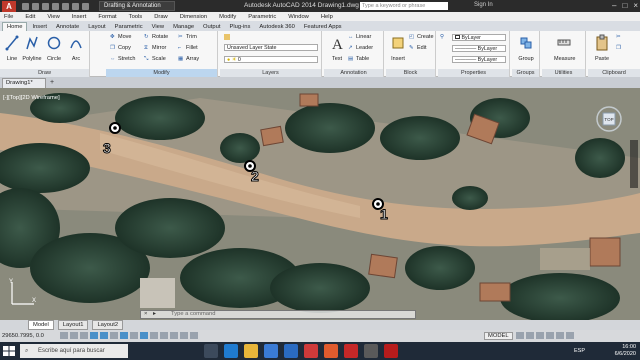 The width and height of the screenshot is (640, 360). I want to click on tab-plugins: Plug-ins, so click(239, 27).